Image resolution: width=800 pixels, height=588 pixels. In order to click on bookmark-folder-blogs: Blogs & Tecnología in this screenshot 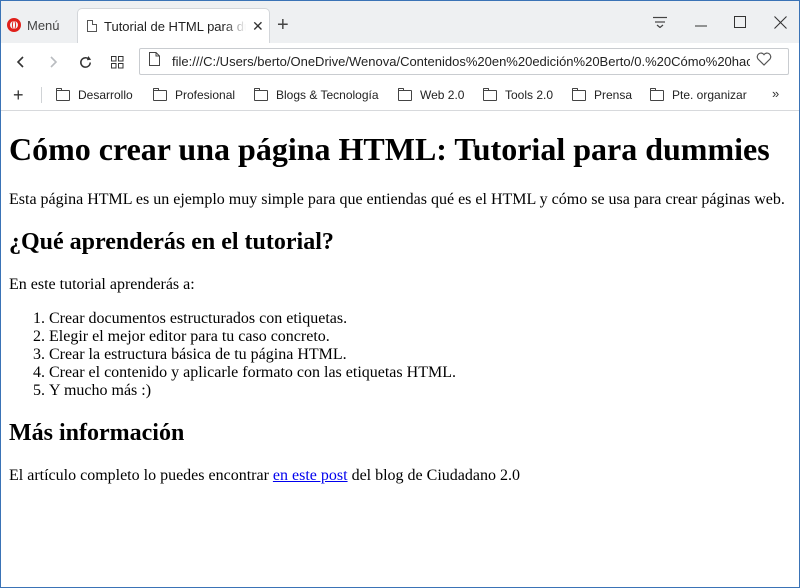, I will do `click(316, 95)`.